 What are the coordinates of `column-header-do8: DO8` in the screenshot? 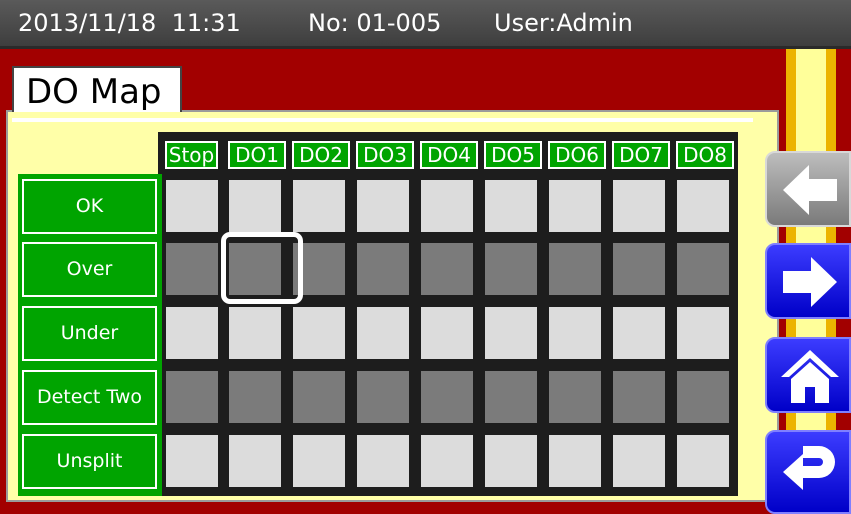 It's located at (705, 155).